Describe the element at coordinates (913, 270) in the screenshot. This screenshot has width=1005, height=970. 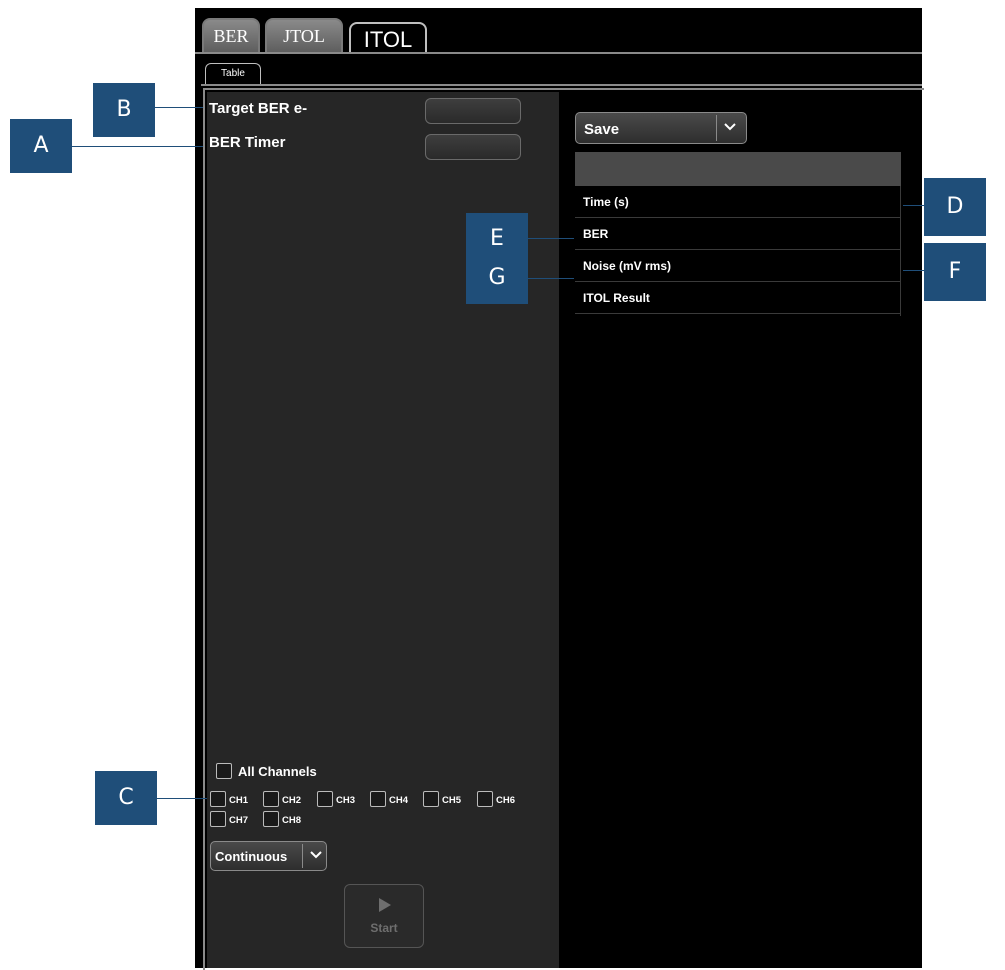
I see `callout-f-leader` at that location.